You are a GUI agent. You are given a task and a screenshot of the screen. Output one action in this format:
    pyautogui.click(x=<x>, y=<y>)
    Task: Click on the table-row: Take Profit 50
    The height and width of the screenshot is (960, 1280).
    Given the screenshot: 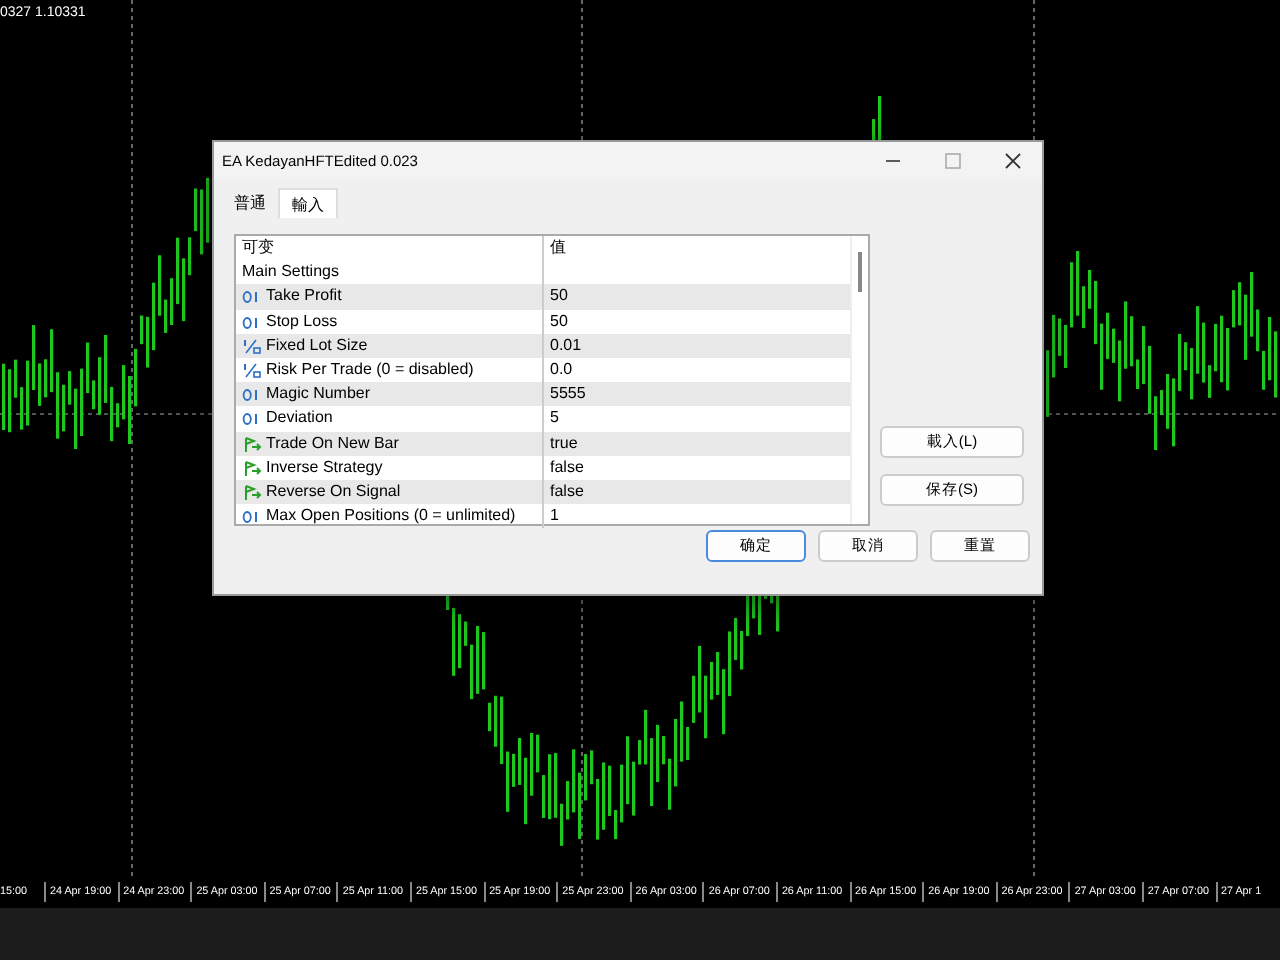 What is the action you would take?
    pyautogui.click(x=543, y=297)
    